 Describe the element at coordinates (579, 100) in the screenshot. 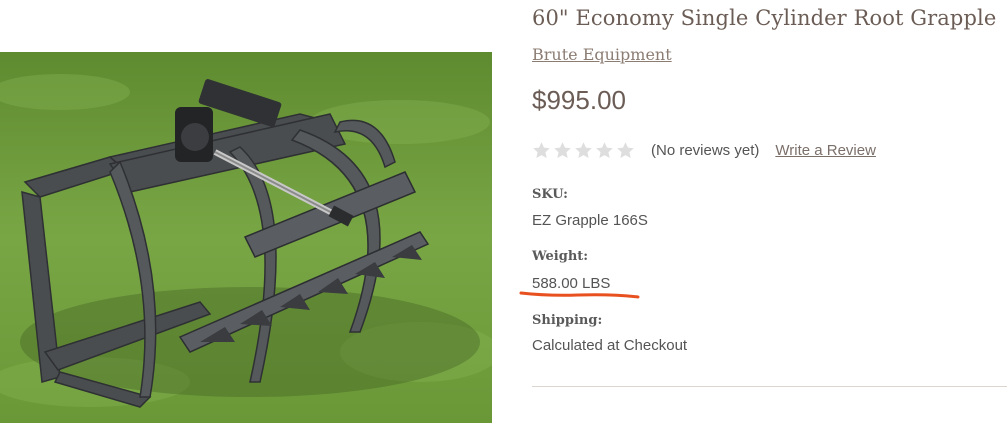

I see `product-price: $995.00` at that location.